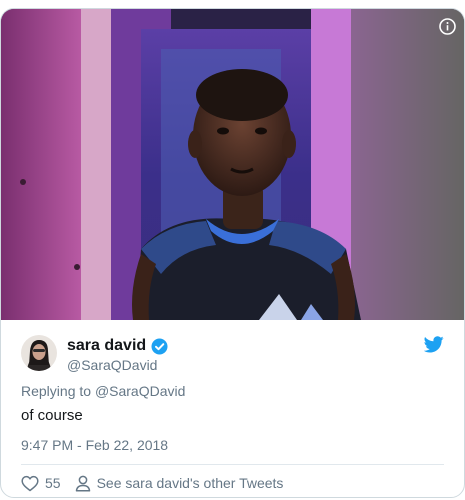 This screenshot has width=465, height=500. What do you see at coordinates (106, 346) in the screenshot?
I see `display-name: sara david` at bounding box center [106, 346].